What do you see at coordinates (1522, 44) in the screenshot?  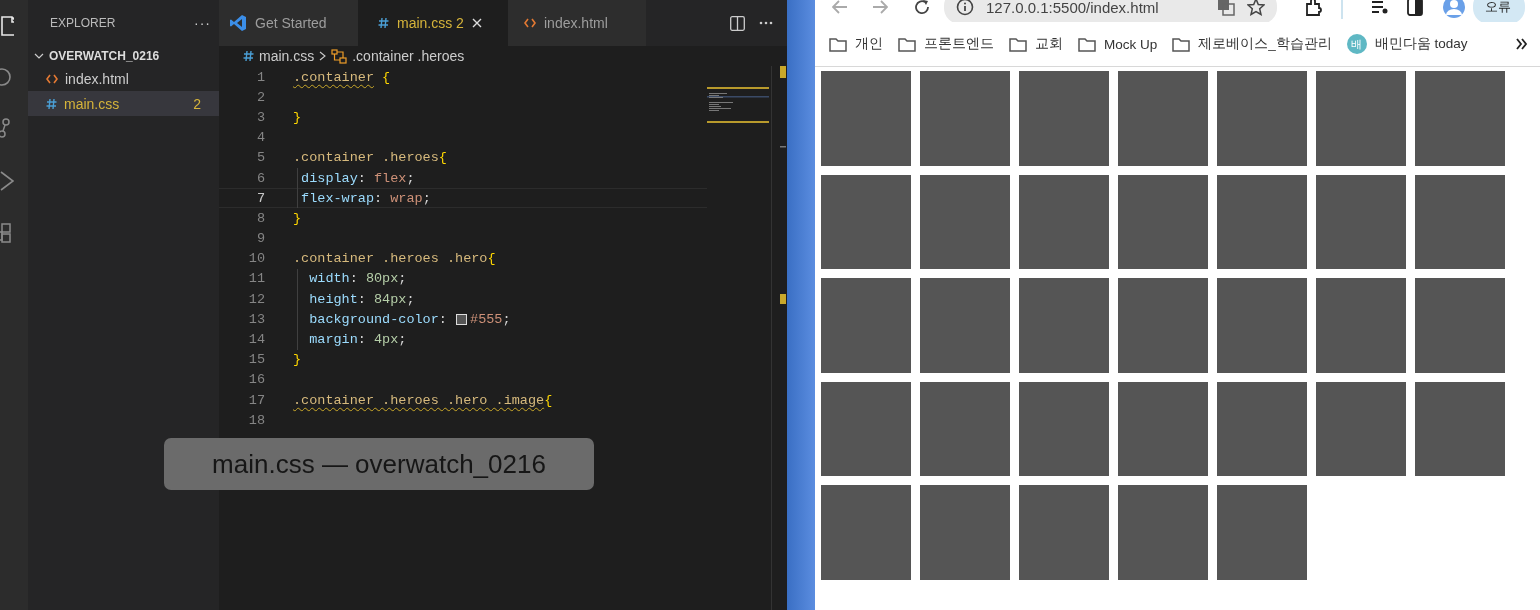 I see `more-bookmarks-icon` at bounding box center [1522, 44].